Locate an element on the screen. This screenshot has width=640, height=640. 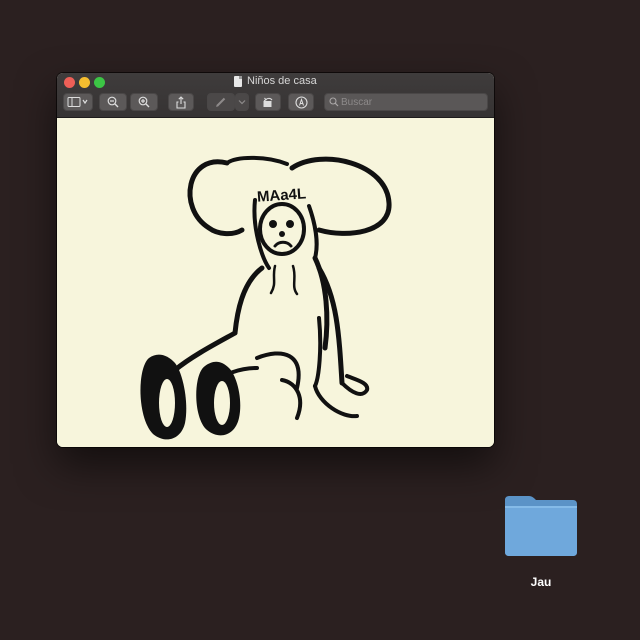
share-icon is located at coordinates (181, 102).